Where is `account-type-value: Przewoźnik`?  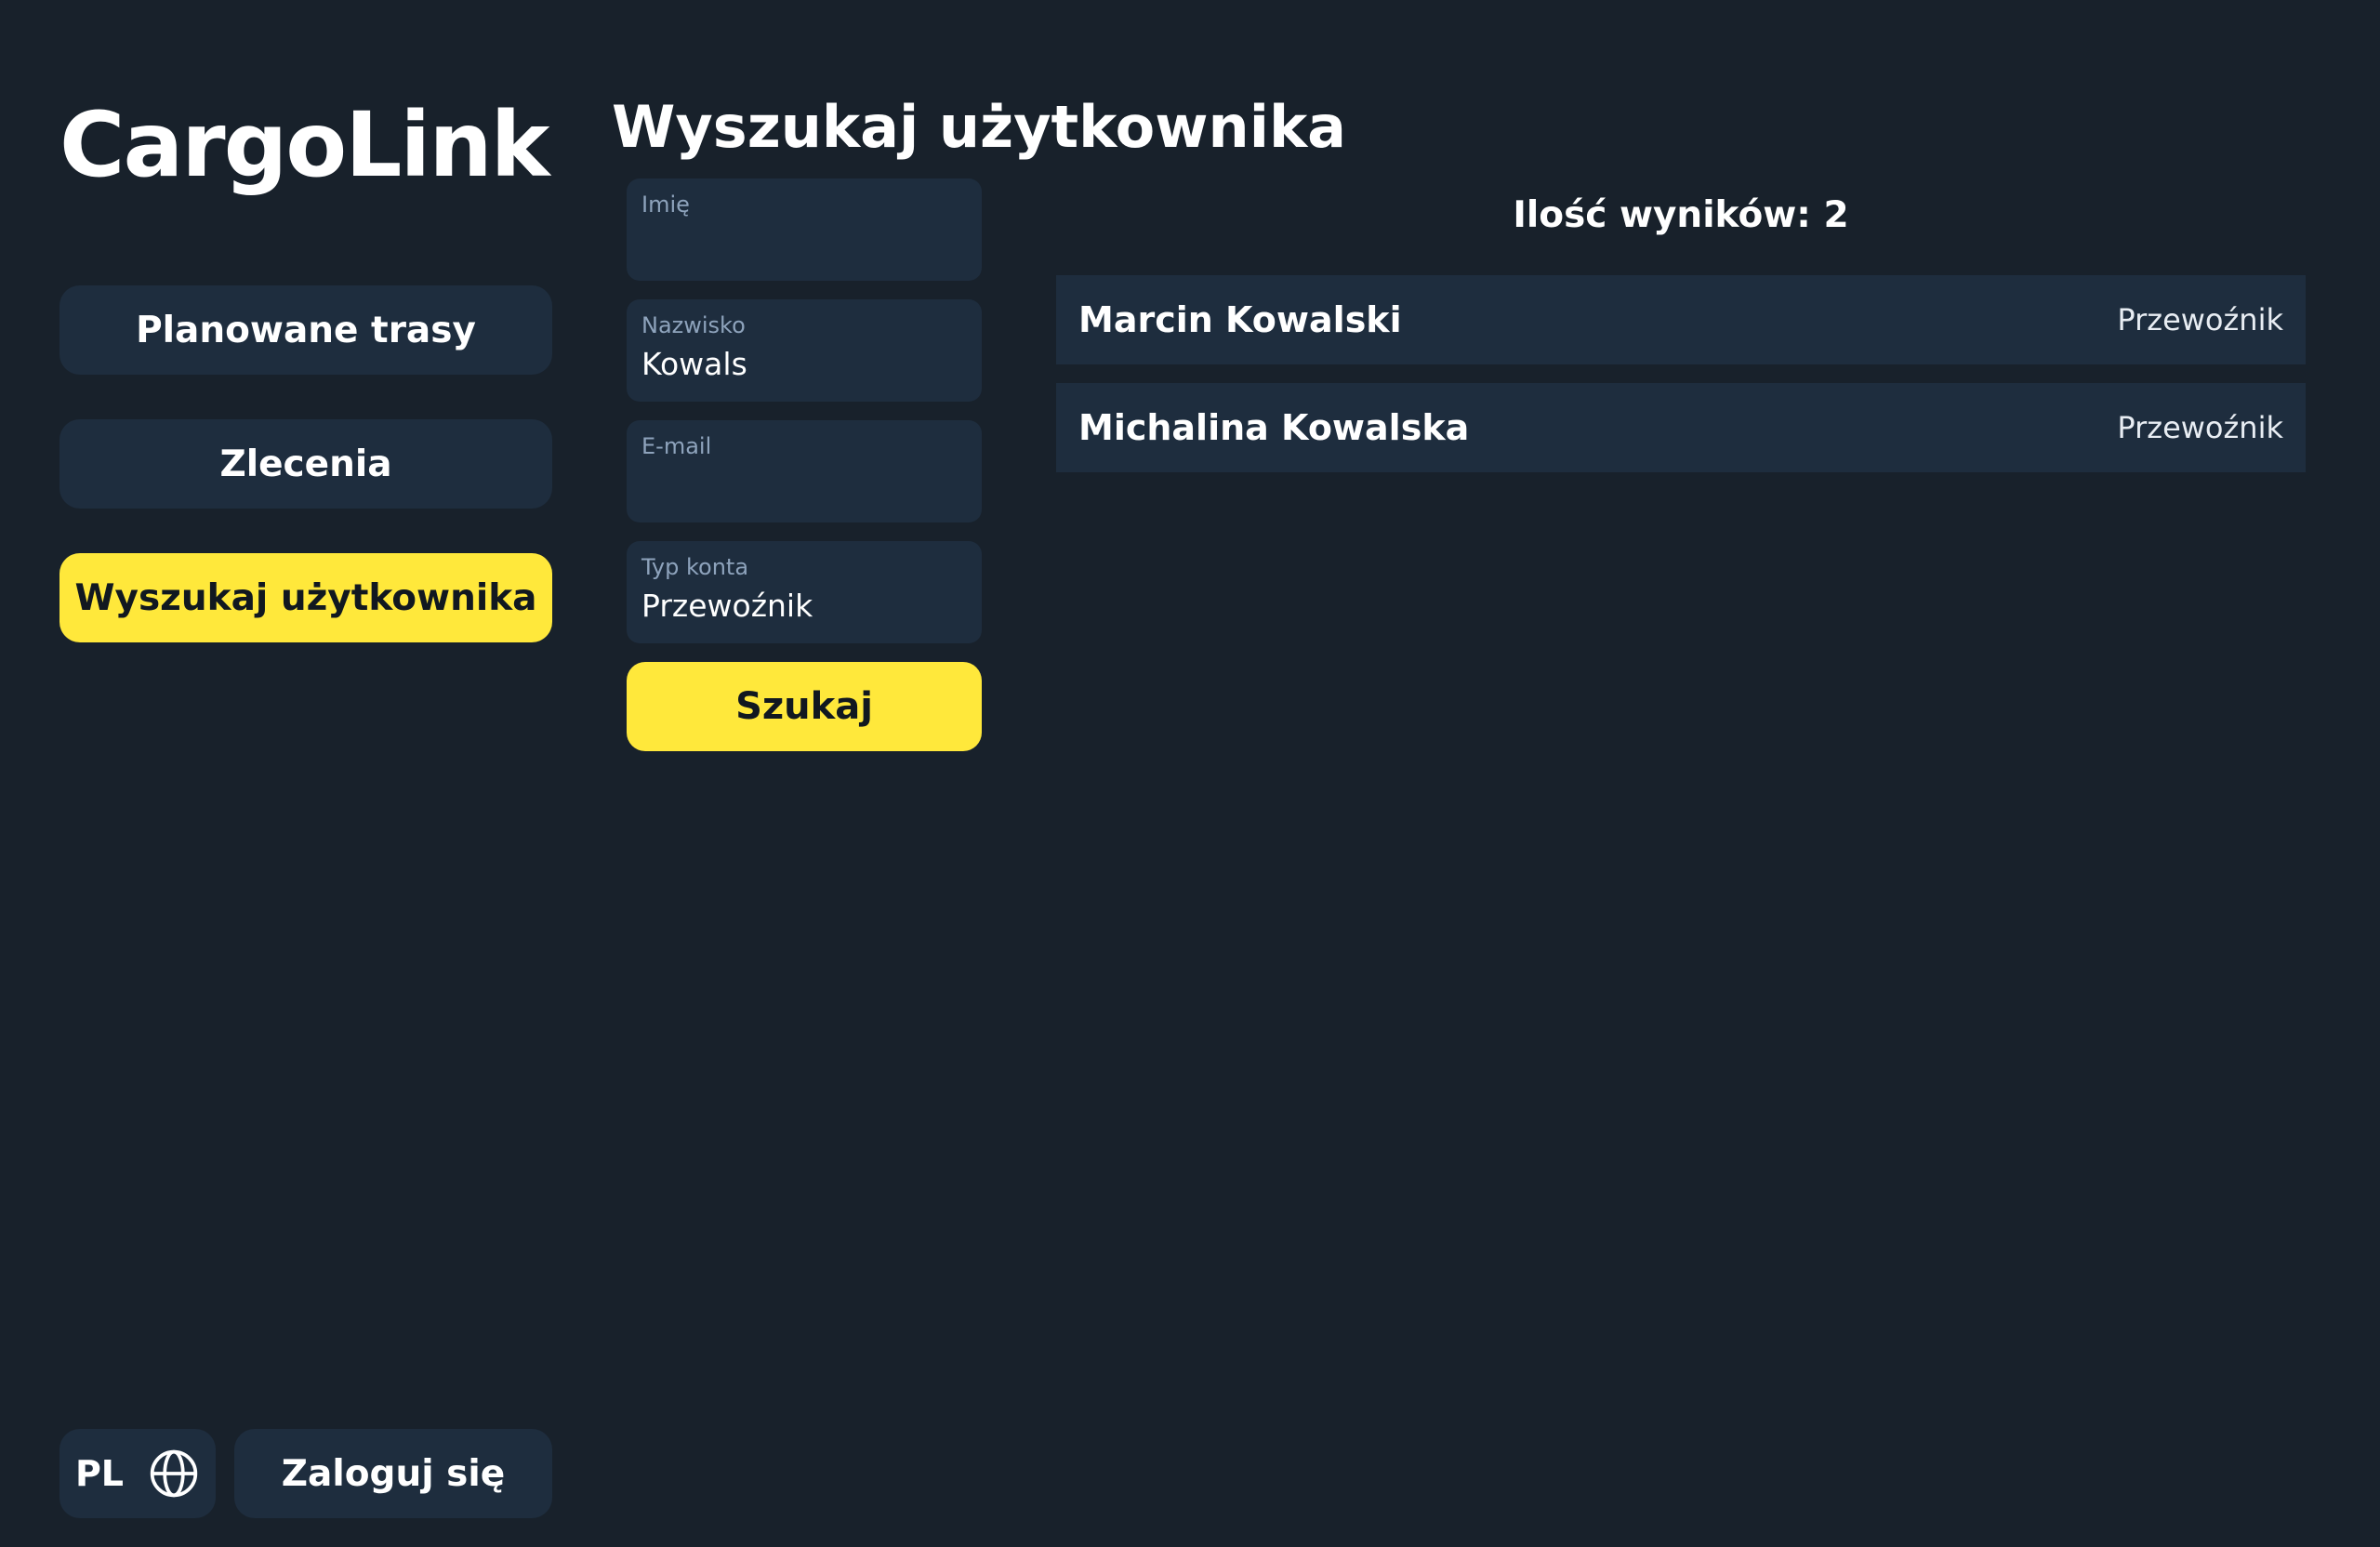 account-type-value: Przewoźnik is located at coordinates (727, 606).